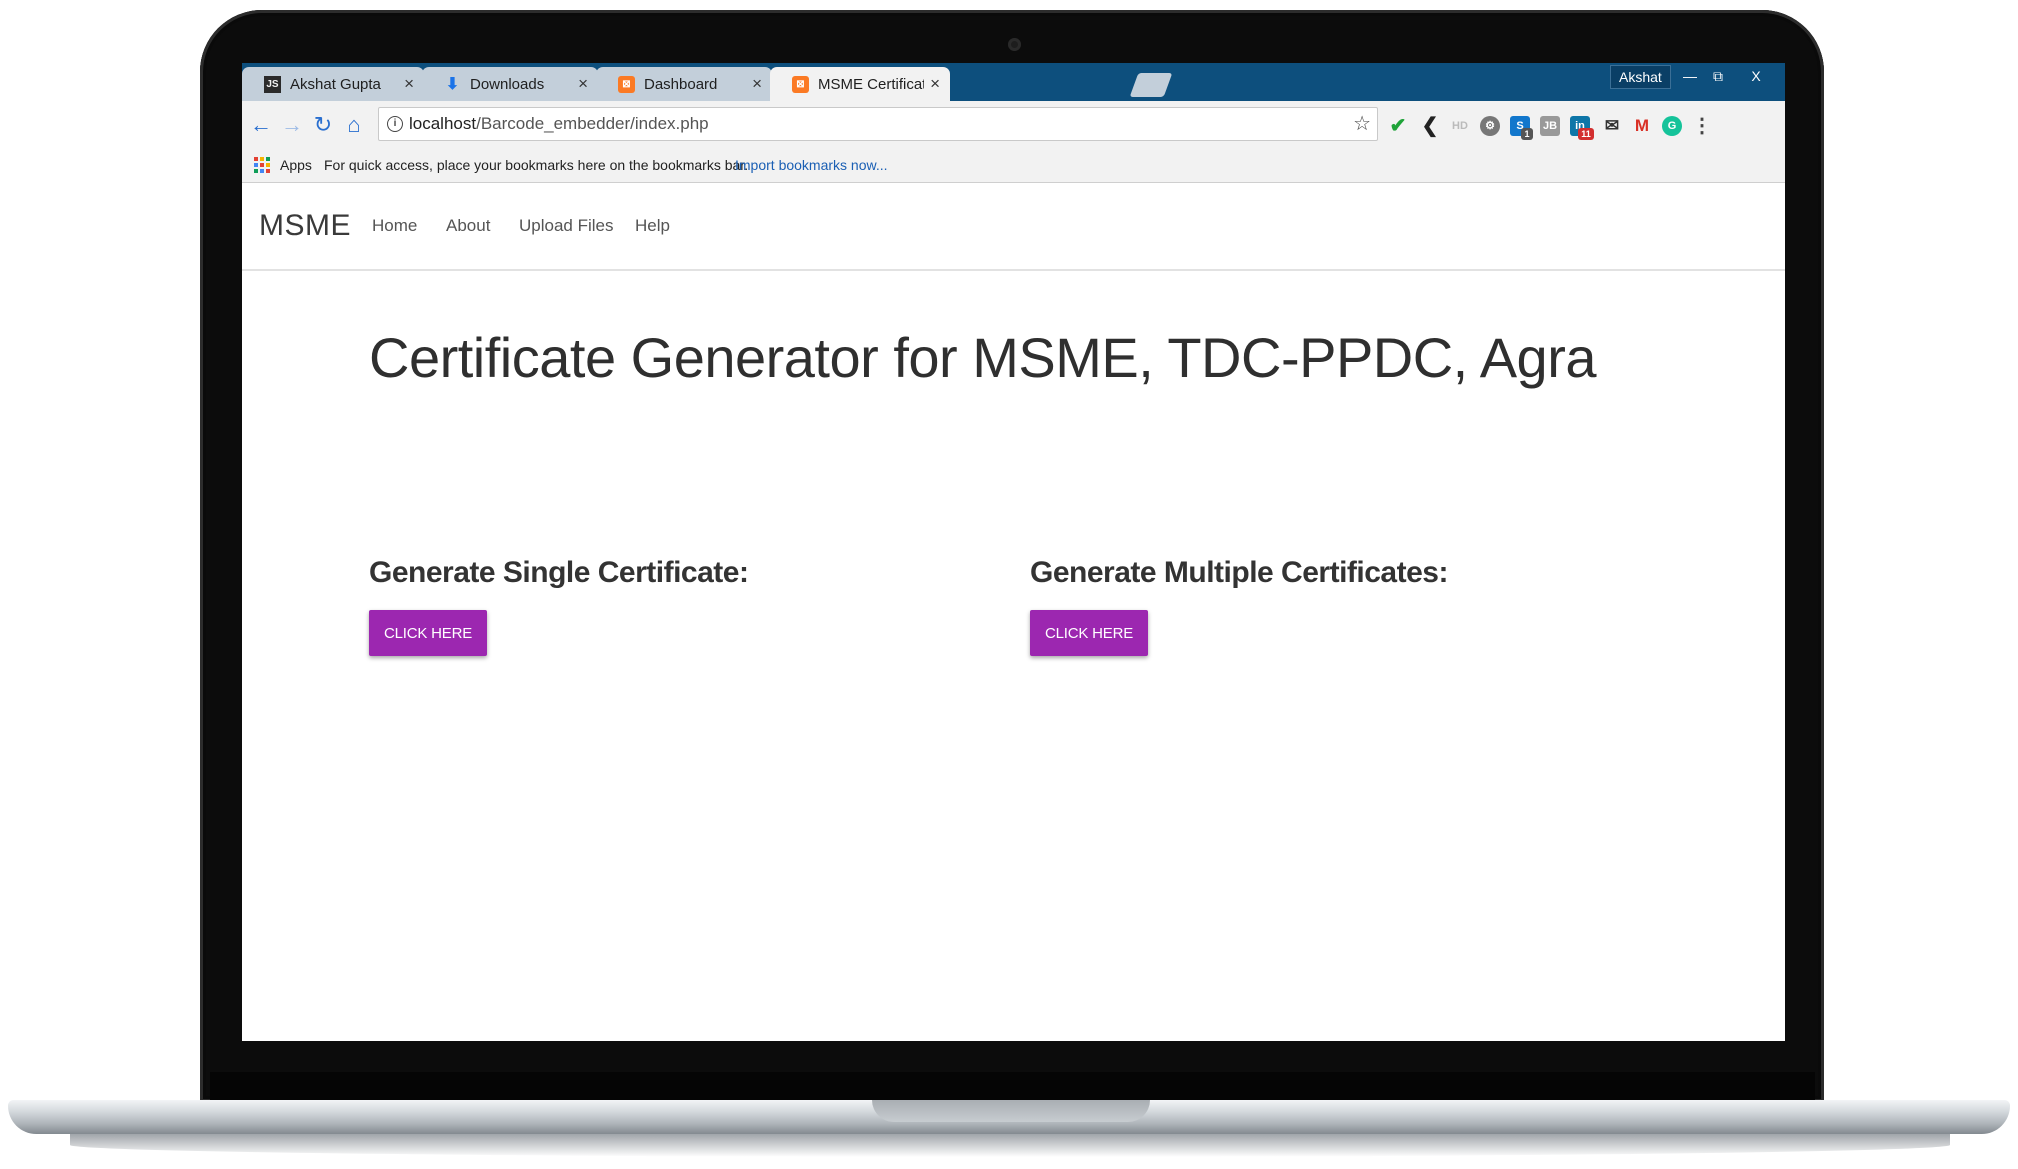  I want to click on mailbox-extension-icon: ✉, so click(1612, 126).